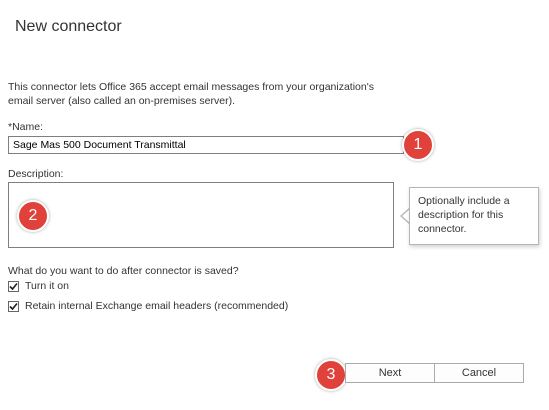 The image size is (549, 410). What do you see at coordinates (201, 215) in the screenshot?
I see `description-input` at bounding box center [201, 215].